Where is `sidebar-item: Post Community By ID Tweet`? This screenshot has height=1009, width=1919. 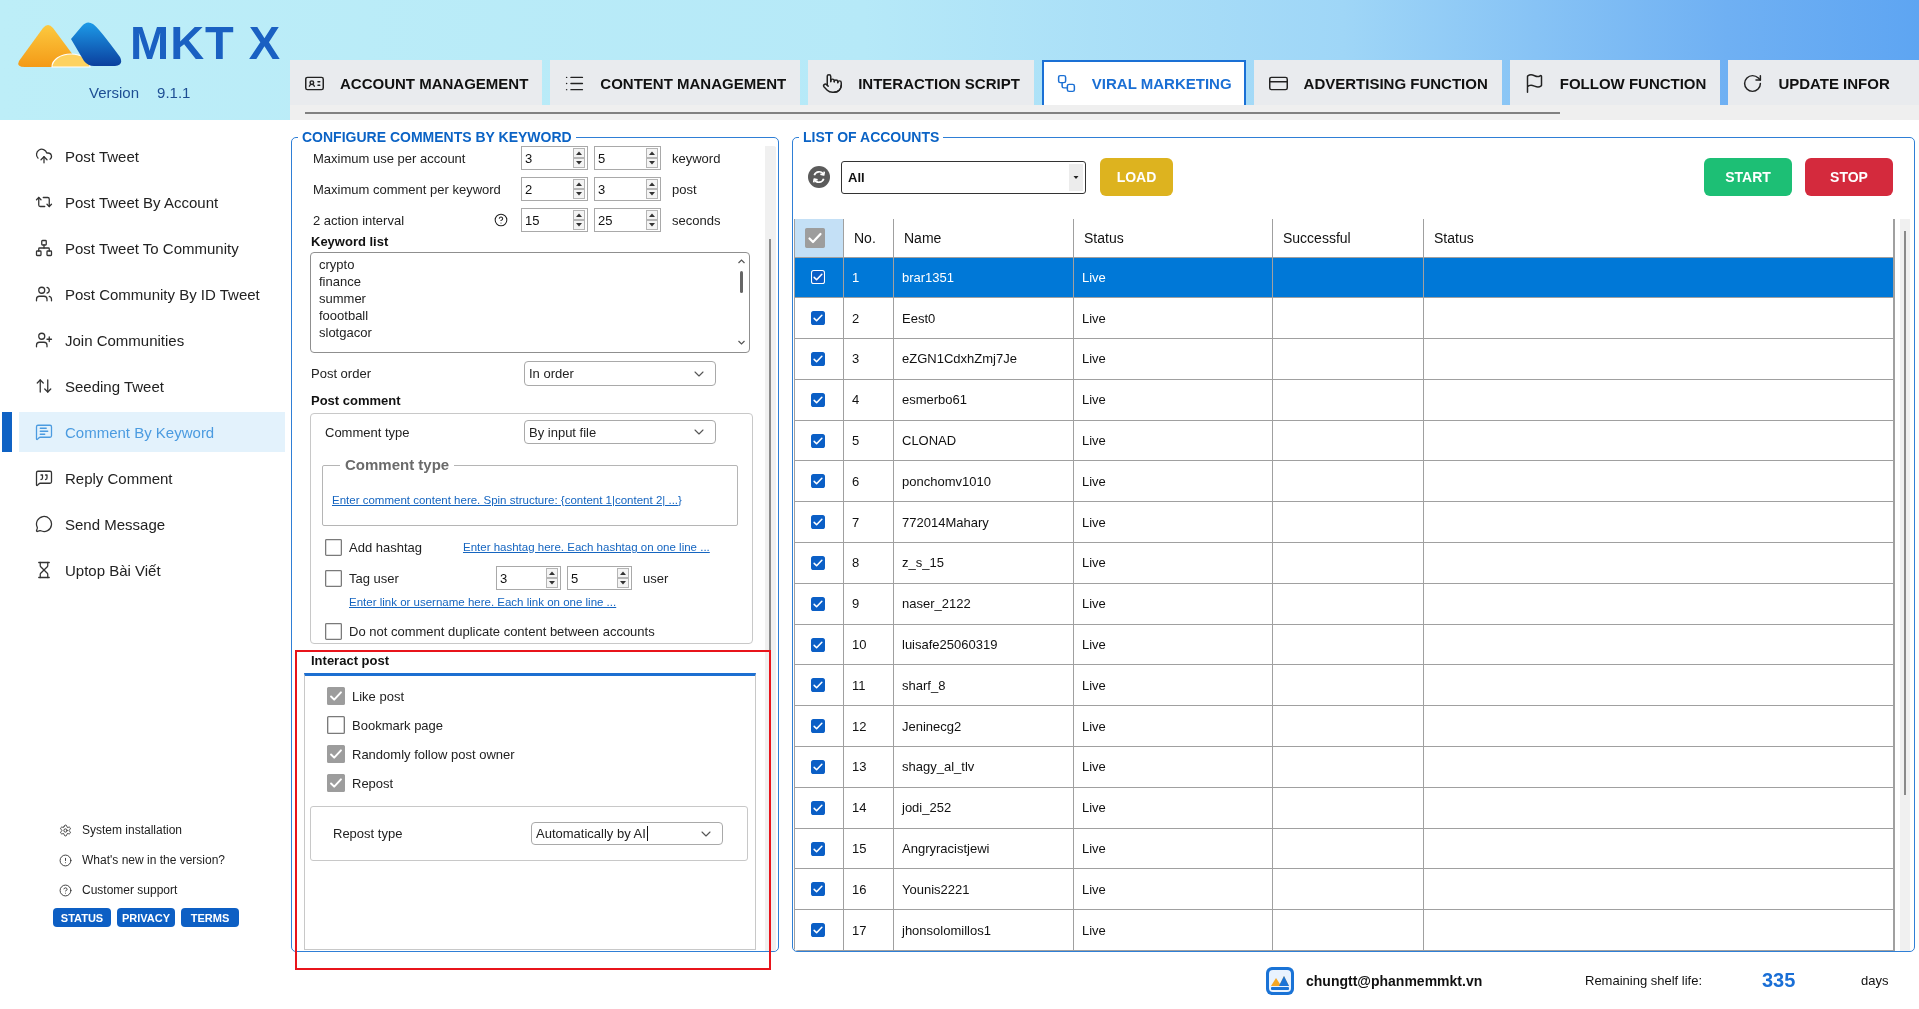 sidebar-item: Post Community By ID Tweet is located at coordinates (143, 294).